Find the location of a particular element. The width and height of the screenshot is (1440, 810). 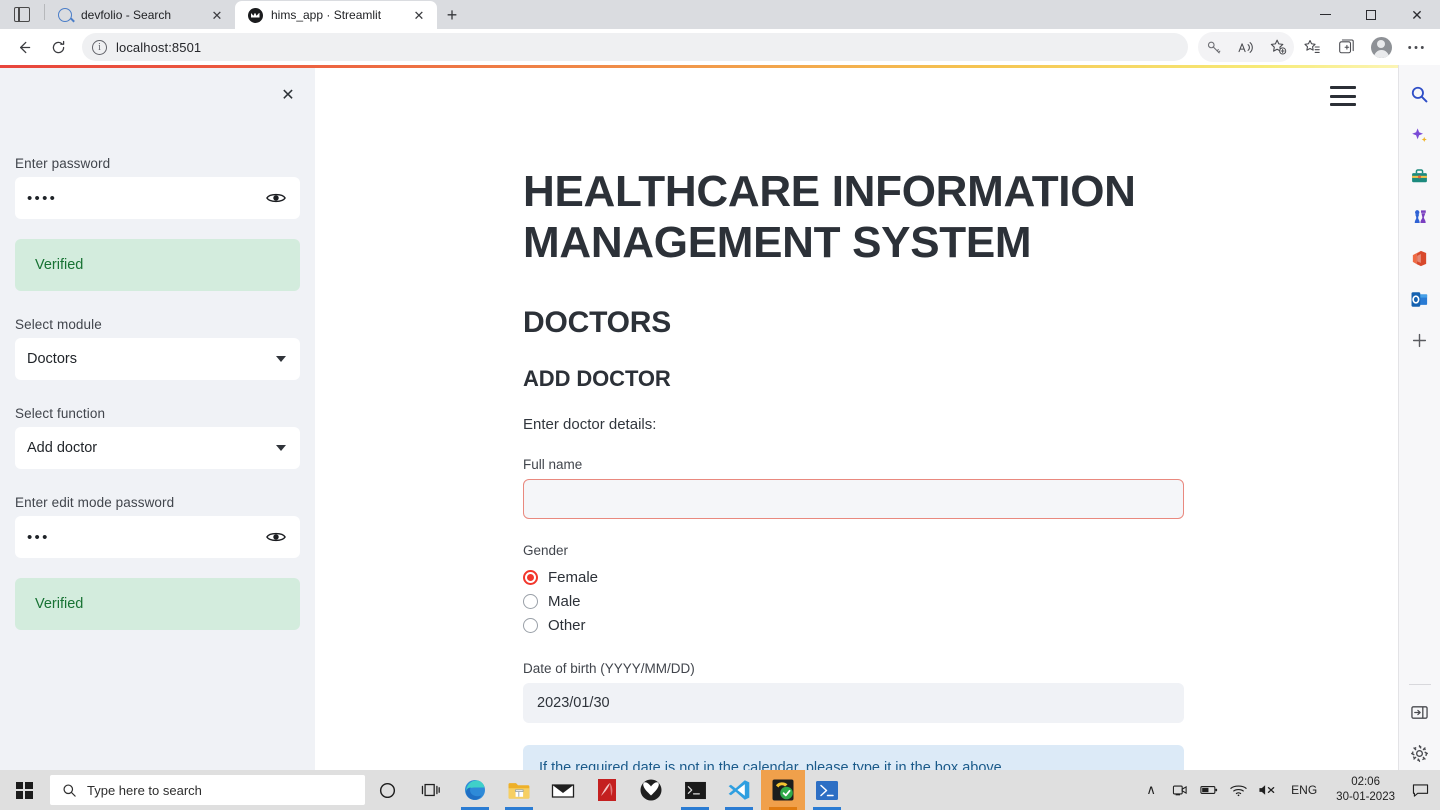

settings-more-icon is located at coordinates (1416, 47).